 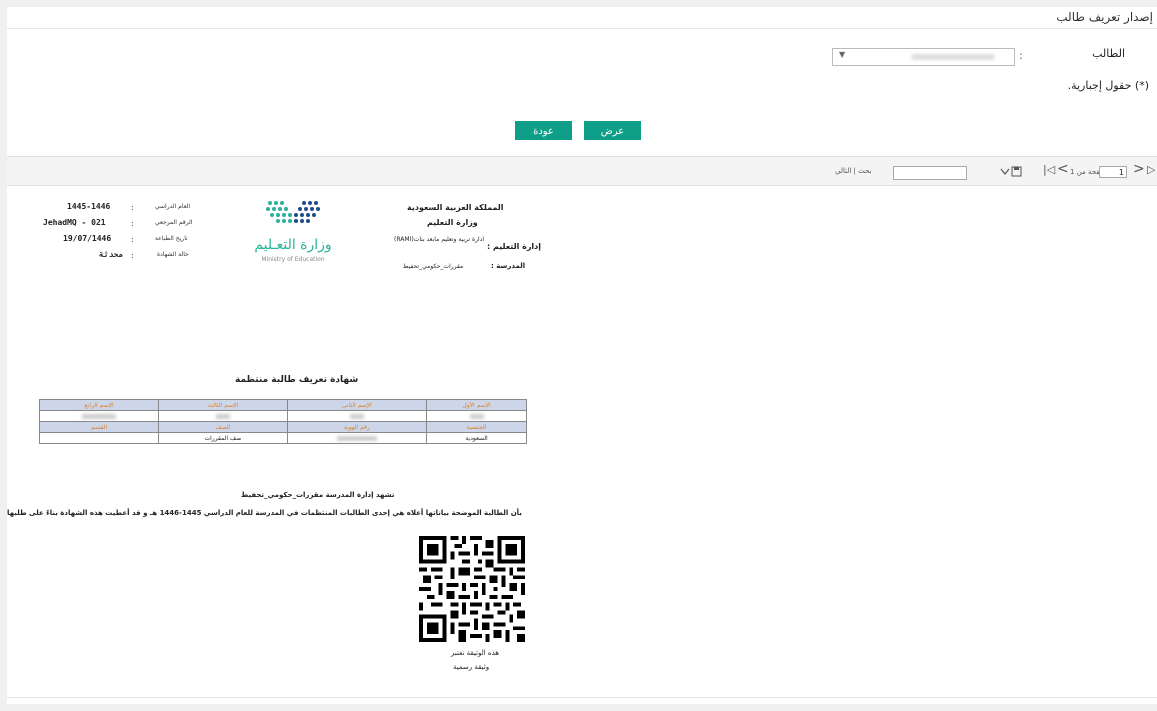 I want to click on find-input, so click(x=930, y=173).